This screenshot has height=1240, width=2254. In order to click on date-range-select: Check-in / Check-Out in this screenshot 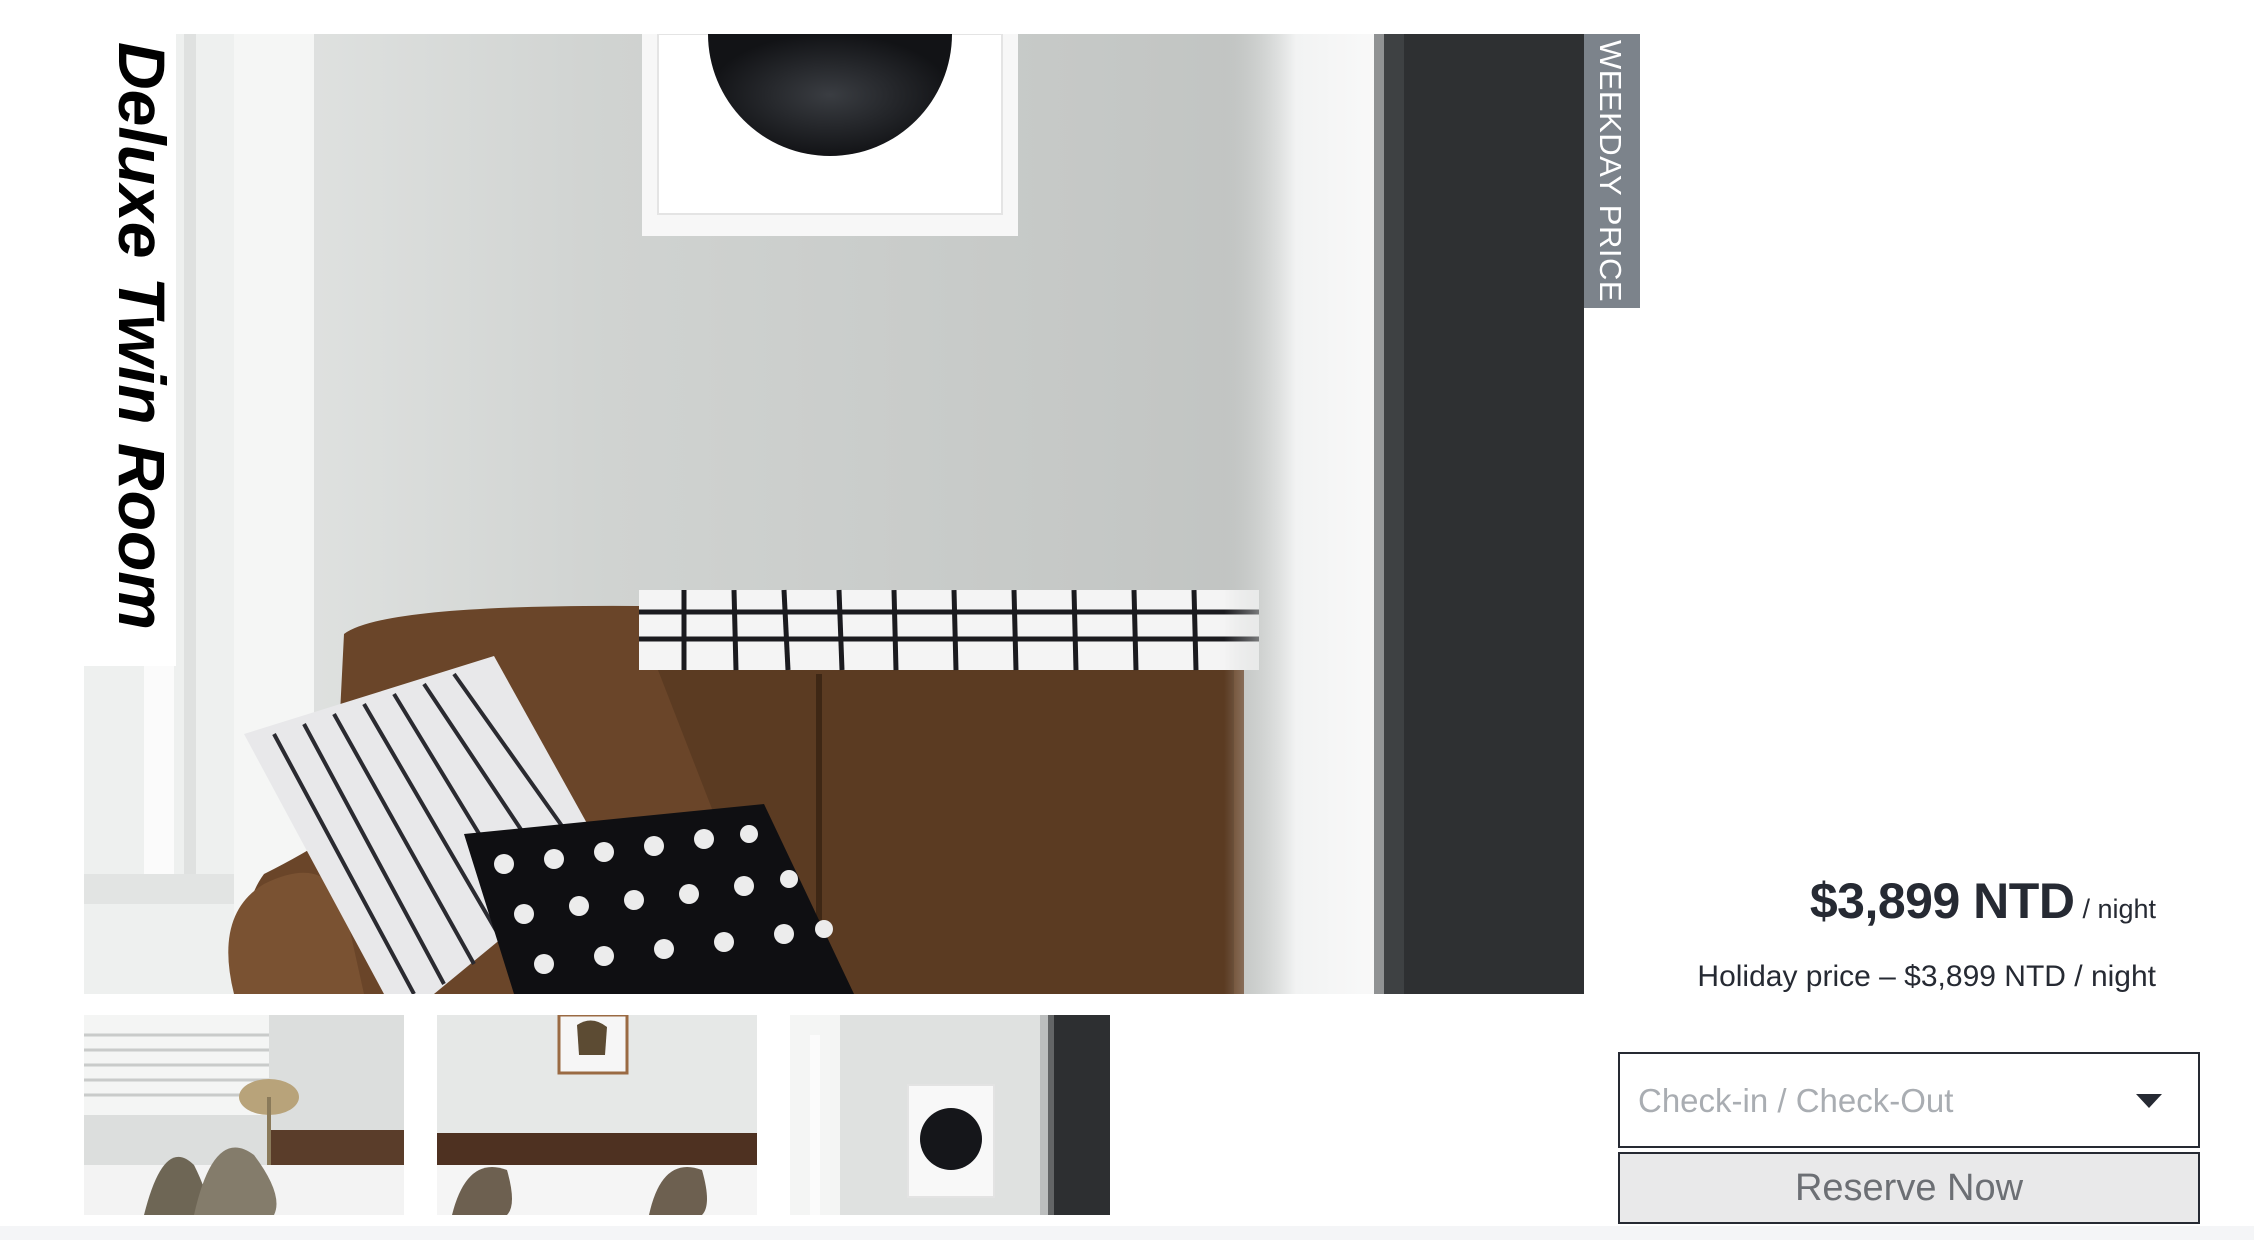, I will do `click(1909, 1100)`.